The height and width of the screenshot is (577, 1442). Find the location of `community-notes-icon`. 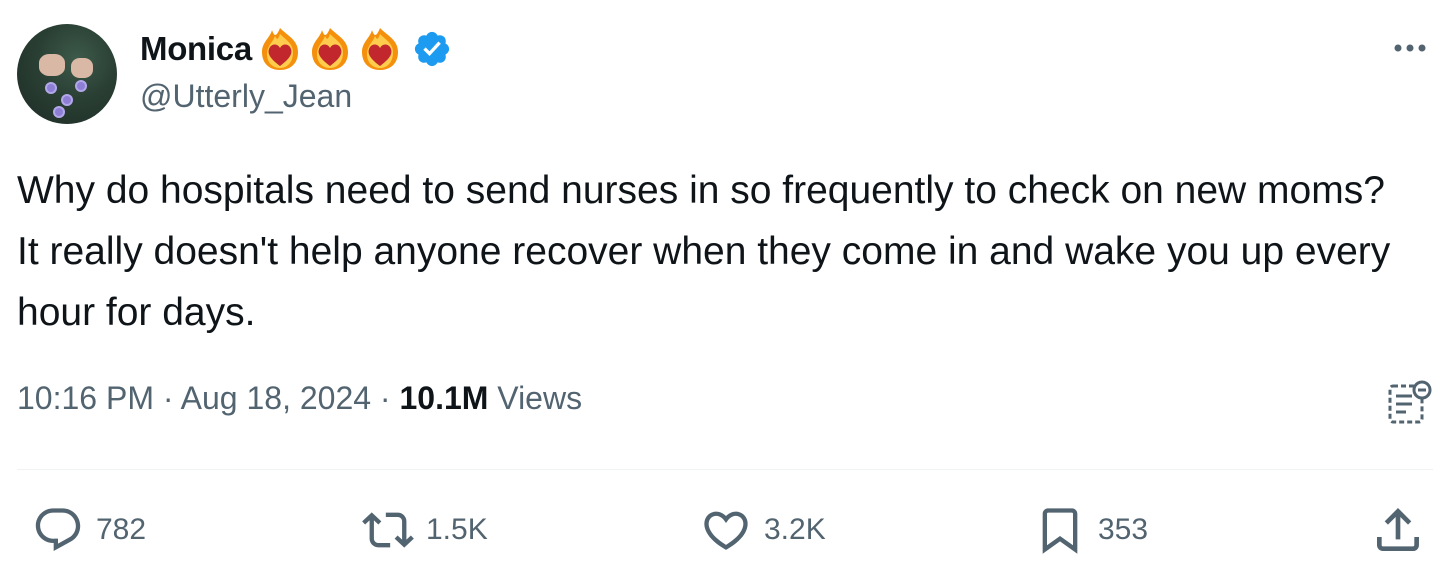

community-notes-icon is located at coordinates (1410, 404).